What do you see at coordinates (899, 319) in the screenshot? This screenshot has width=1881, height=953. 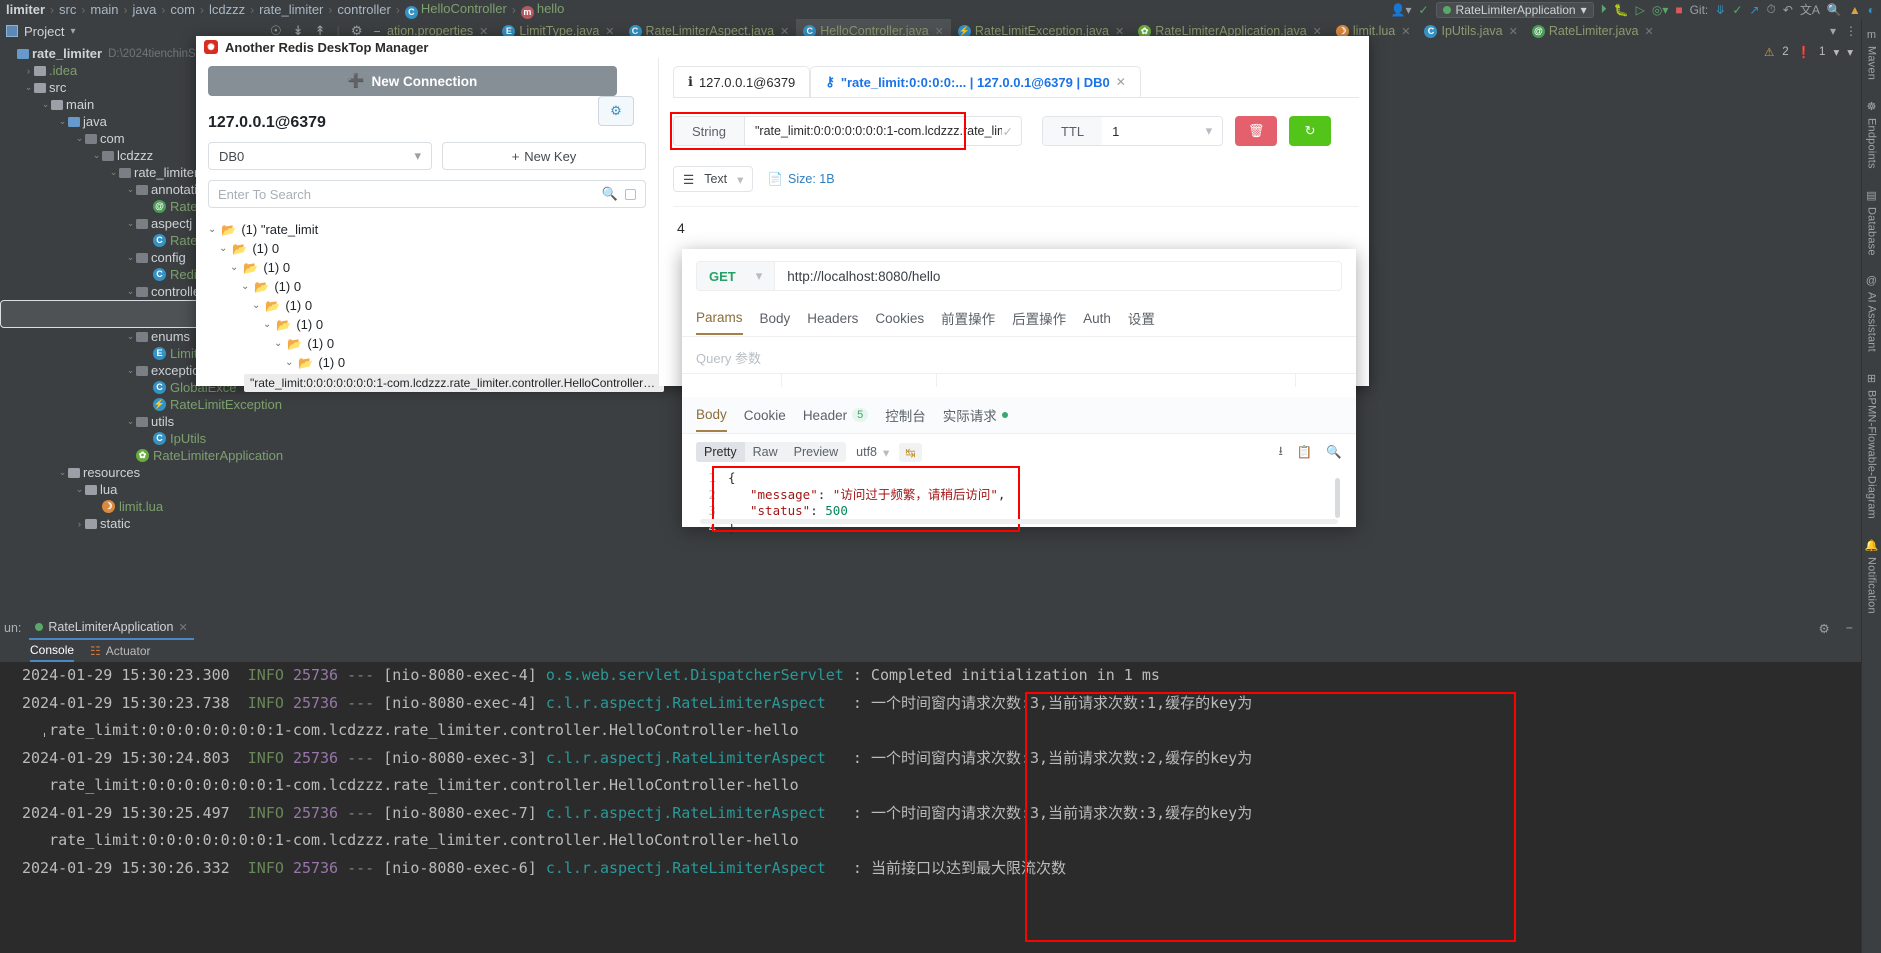 I see `request-tab-cookies: Cookies` at bounding box center [899, 319].